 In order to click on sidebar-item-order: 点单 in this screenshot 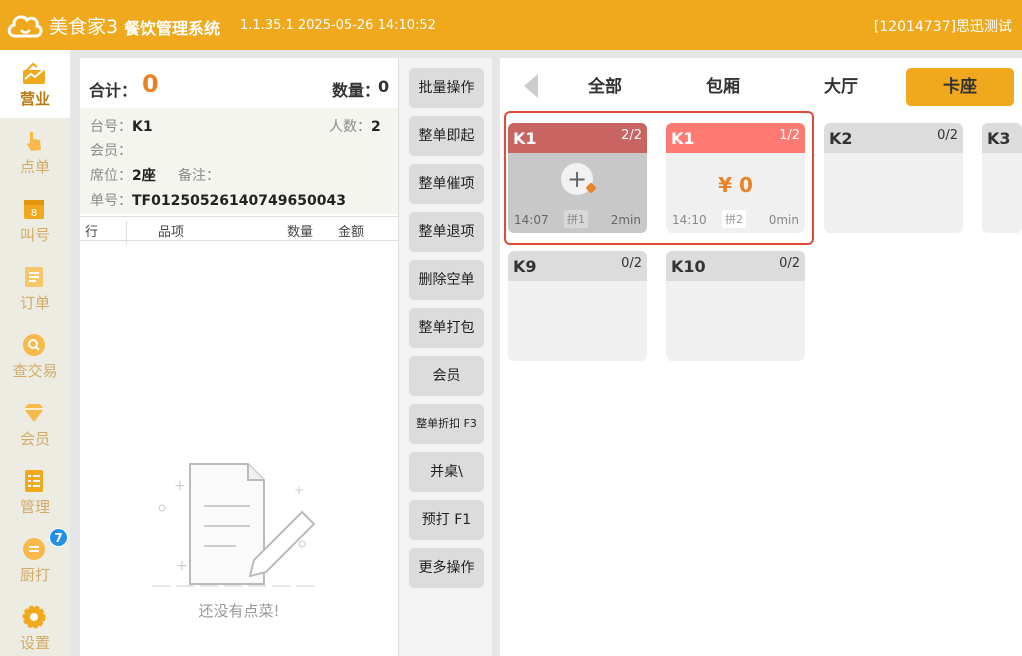, I will do `click(35, 152)`.